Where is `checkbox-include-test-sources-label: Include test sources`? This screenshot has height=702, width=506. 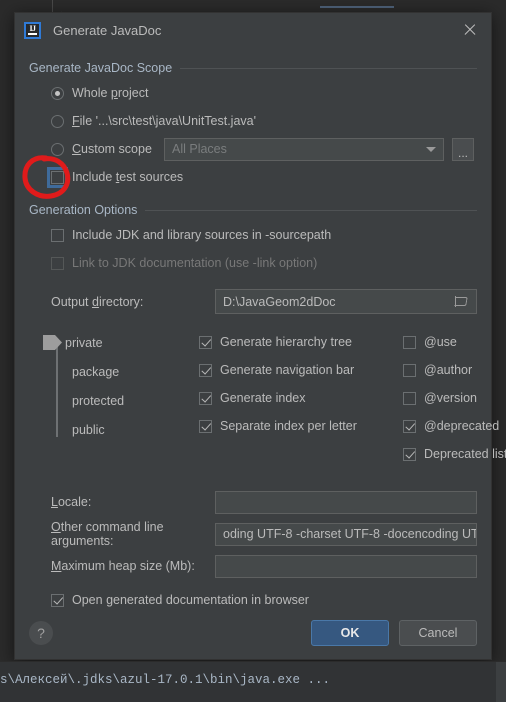
checkbox-include-test-sources-label: Include test sources is located at coordinates (128, 177).